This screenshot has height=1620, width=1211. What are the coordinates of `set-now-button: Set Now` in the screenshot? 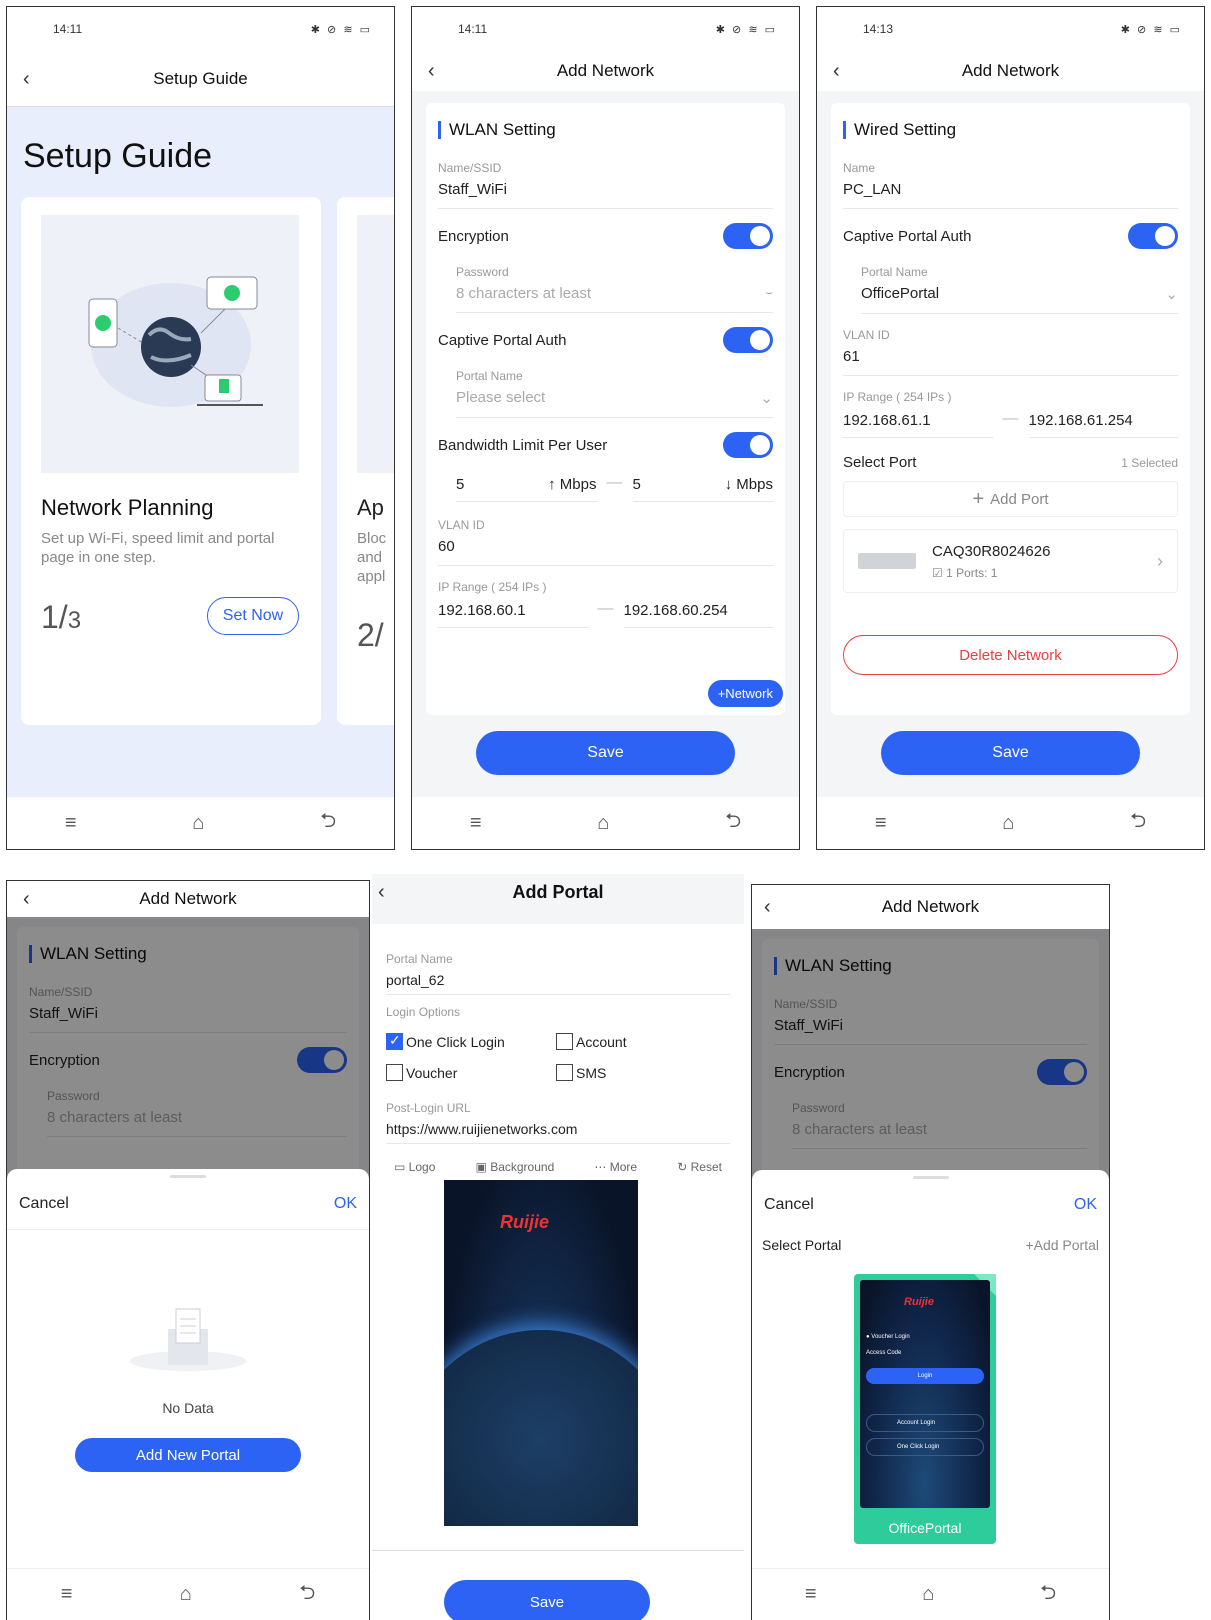 It's located at (253, 616).